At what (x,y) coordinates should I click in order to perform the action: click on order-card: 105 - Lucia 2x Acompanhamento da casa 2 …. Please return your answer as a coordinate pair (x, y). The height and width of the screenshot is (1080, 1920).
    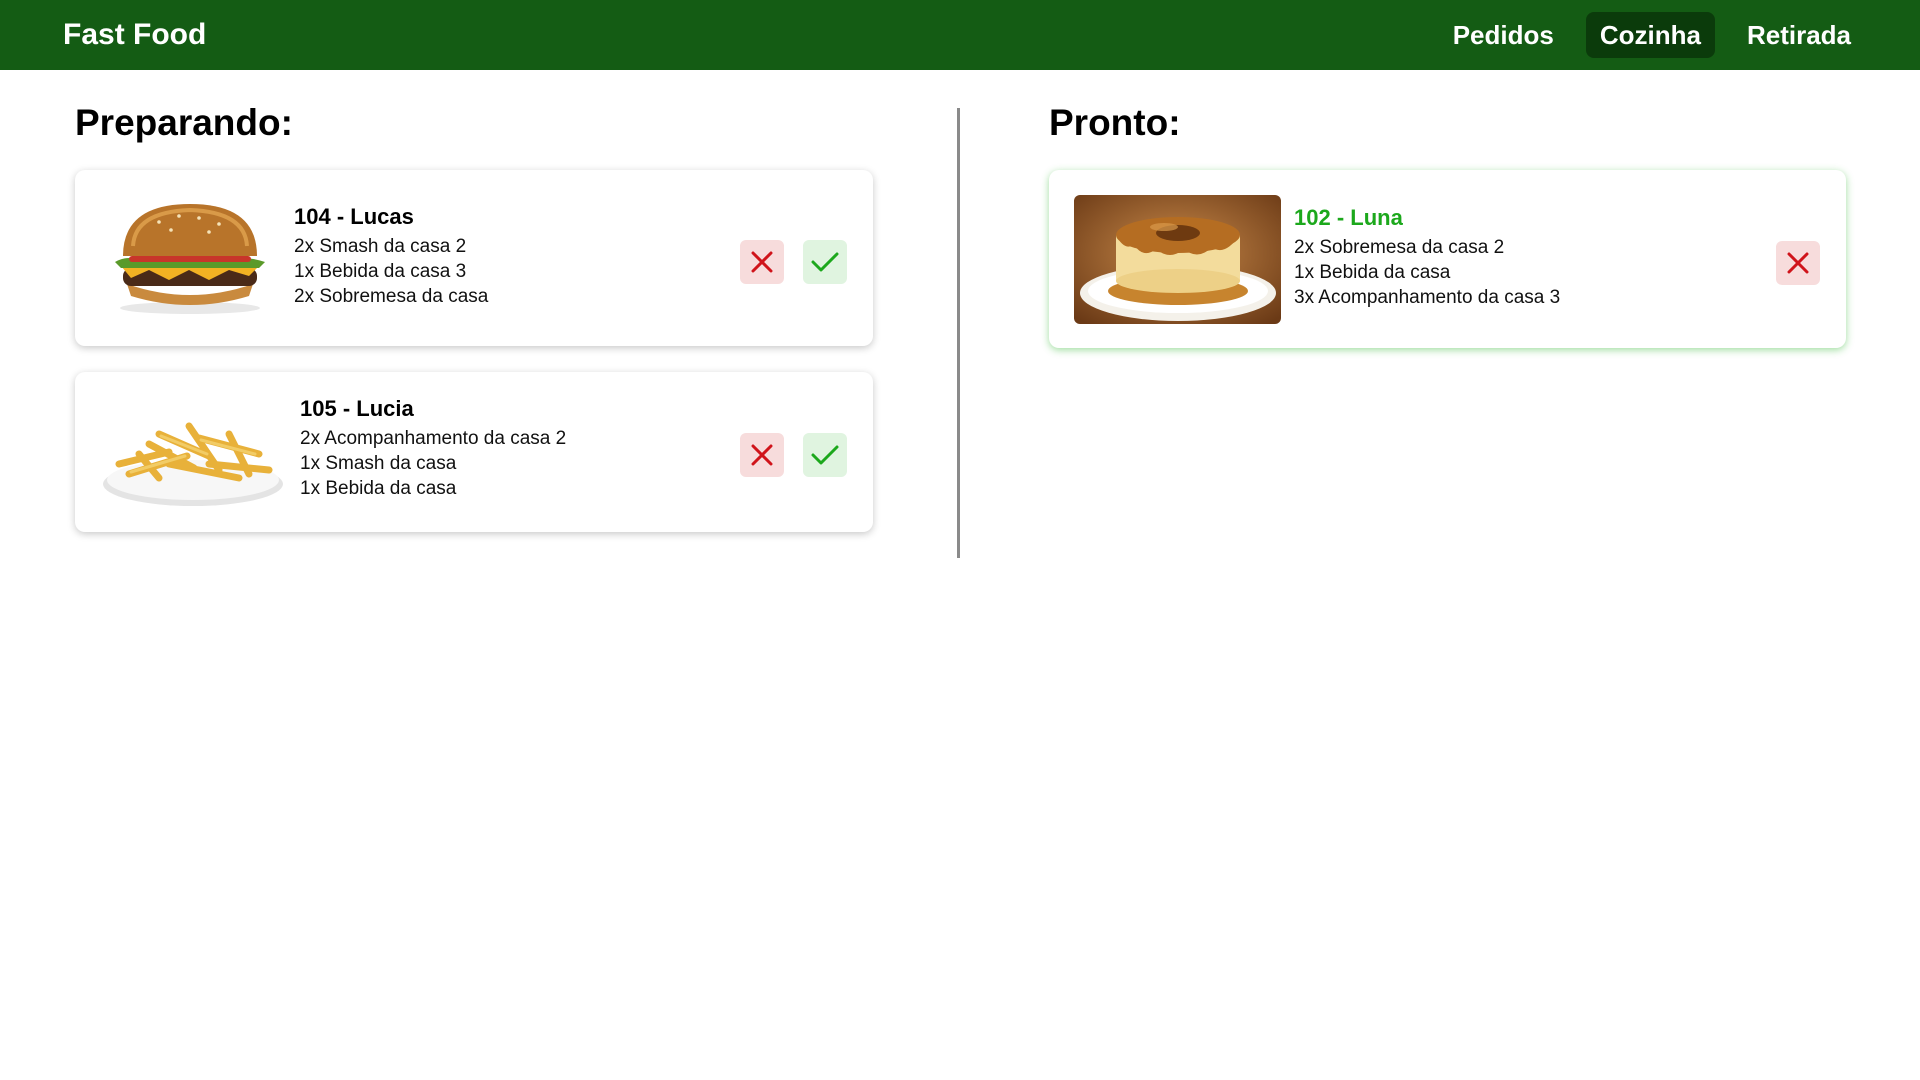
    Looking at the image, I should click on (474, 452).